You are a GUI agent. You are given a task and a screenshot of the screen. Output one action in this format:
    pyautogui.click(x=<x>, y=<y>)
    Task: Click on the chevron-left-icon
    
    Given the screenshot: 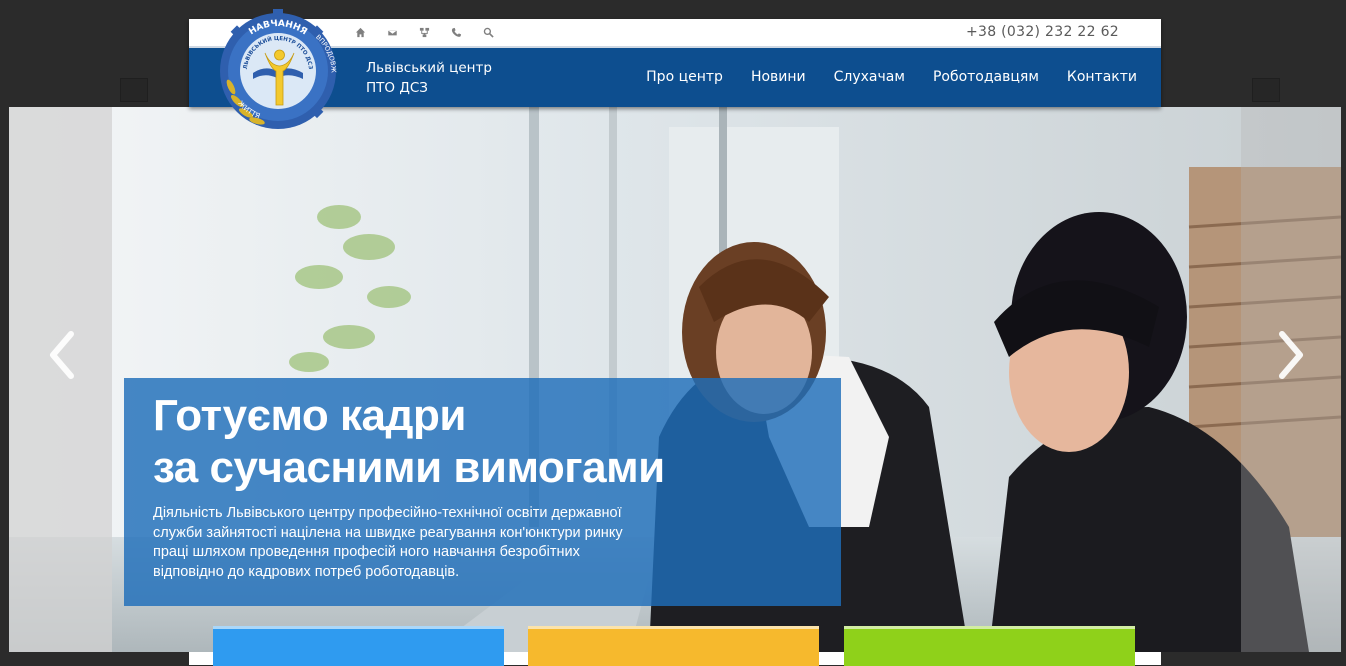 What is the action you would take?
    pyautogui.click(x=62, y=355)
    